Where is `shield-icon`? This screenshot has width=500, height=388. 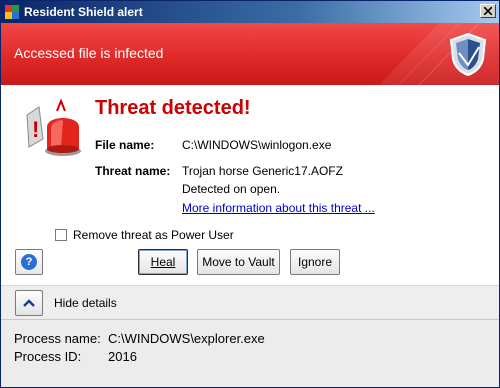
shield-icon is located at coordinates (468, 54).